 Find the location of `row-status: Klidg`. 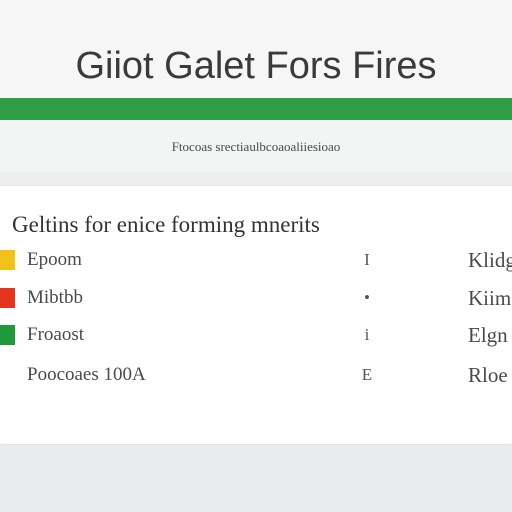

row-status: Klidg is located at coordinates (490, 260).